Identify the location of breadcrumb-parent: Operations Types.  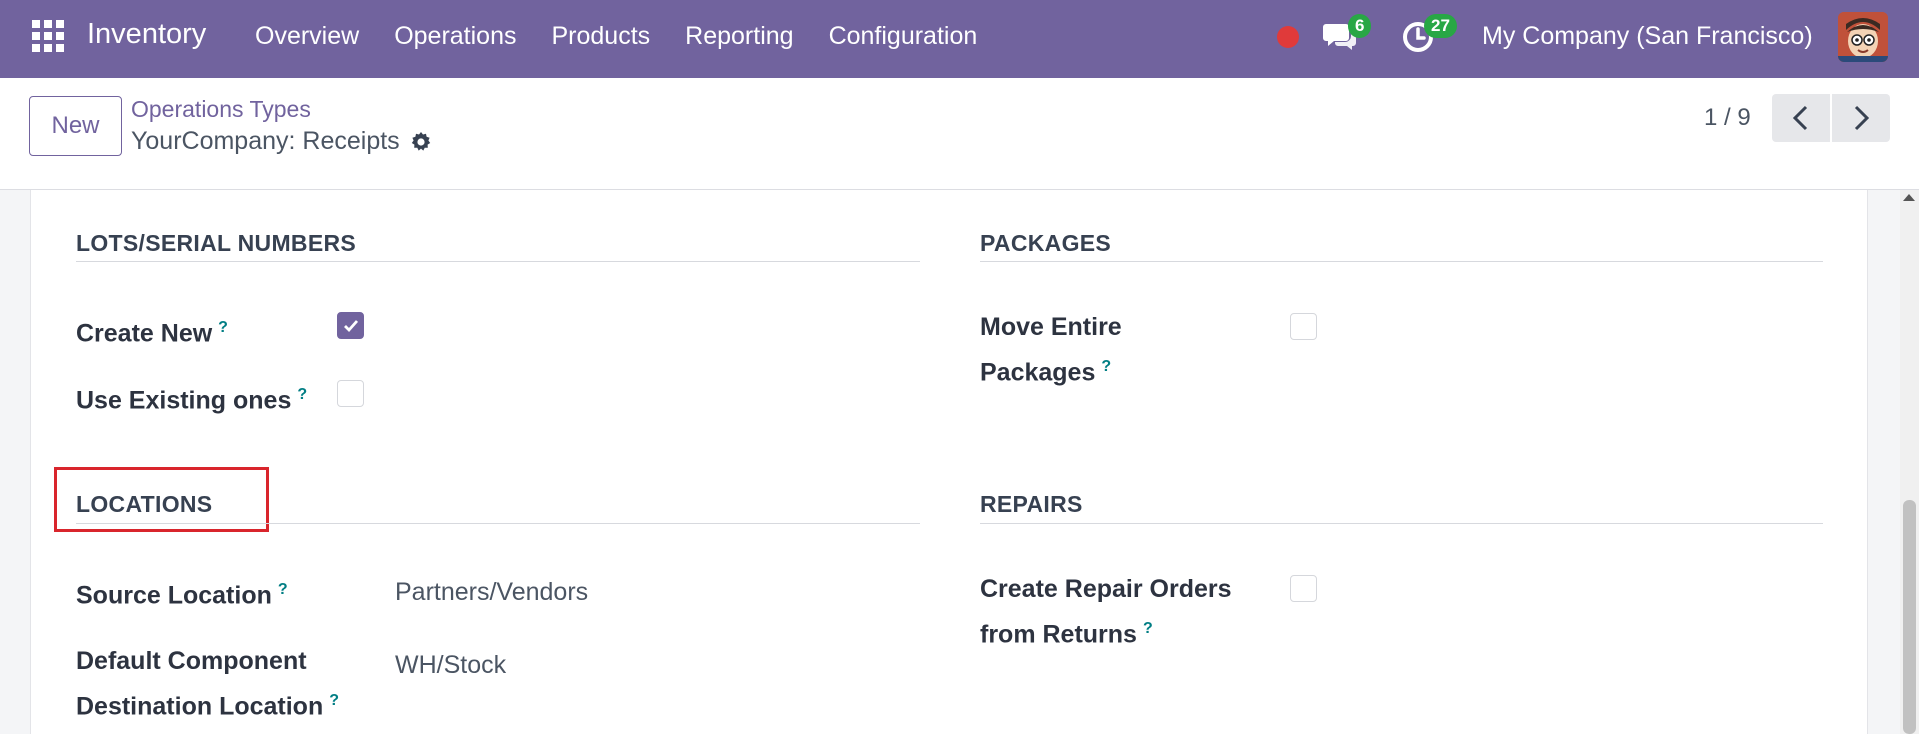
(221, 109).